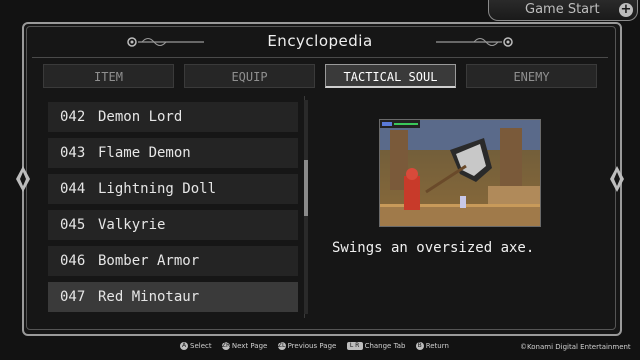  I want to click on copyright-text: ©Konami Digital Entertainment, so click(575, 347).